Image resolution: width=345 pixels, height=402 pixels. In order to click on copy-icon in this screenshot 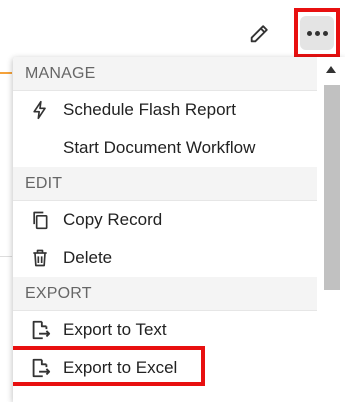, I will do `click(40, 220)`.